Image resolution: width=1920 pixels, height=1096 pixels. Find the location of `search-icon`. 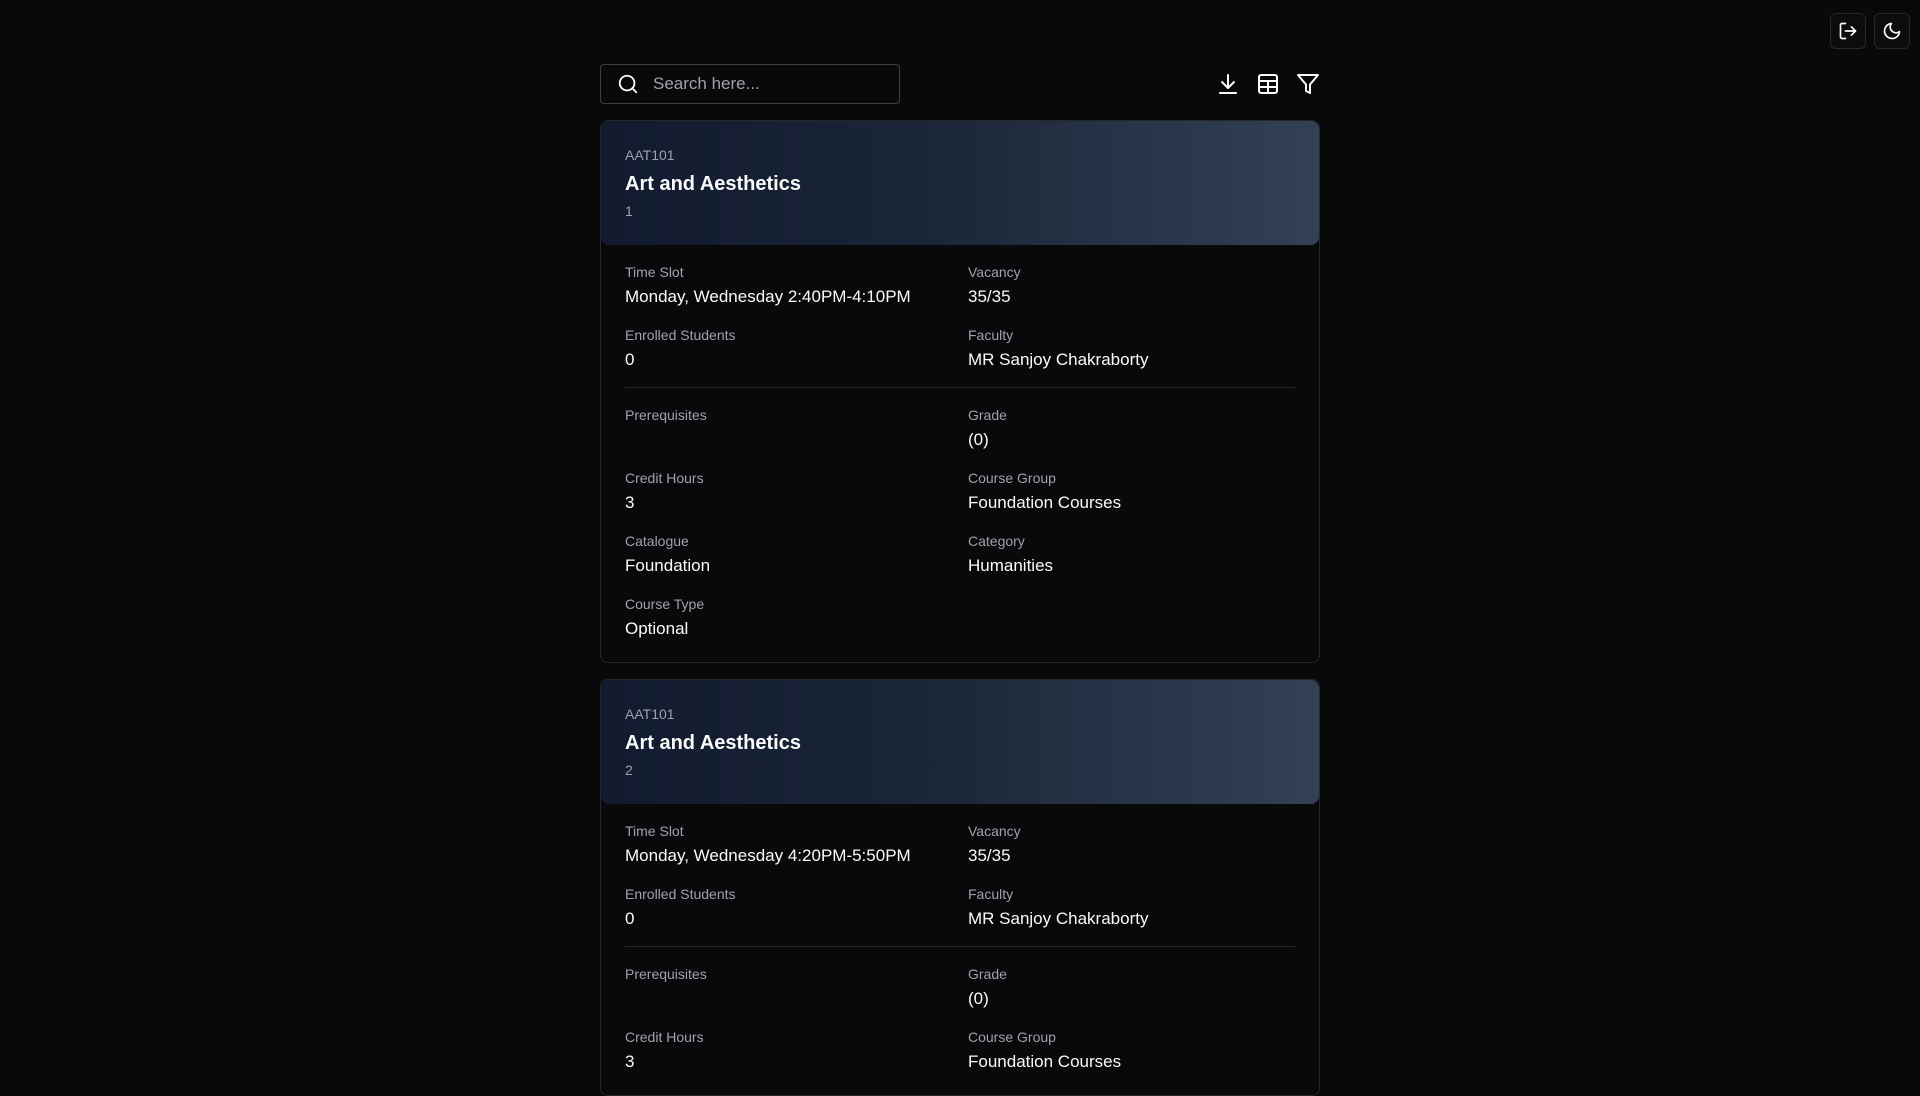

search-icon is located at coordinates (628, 83).